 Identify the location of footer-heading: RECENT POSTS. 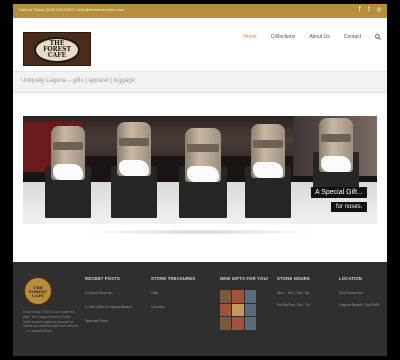
(102, 278).